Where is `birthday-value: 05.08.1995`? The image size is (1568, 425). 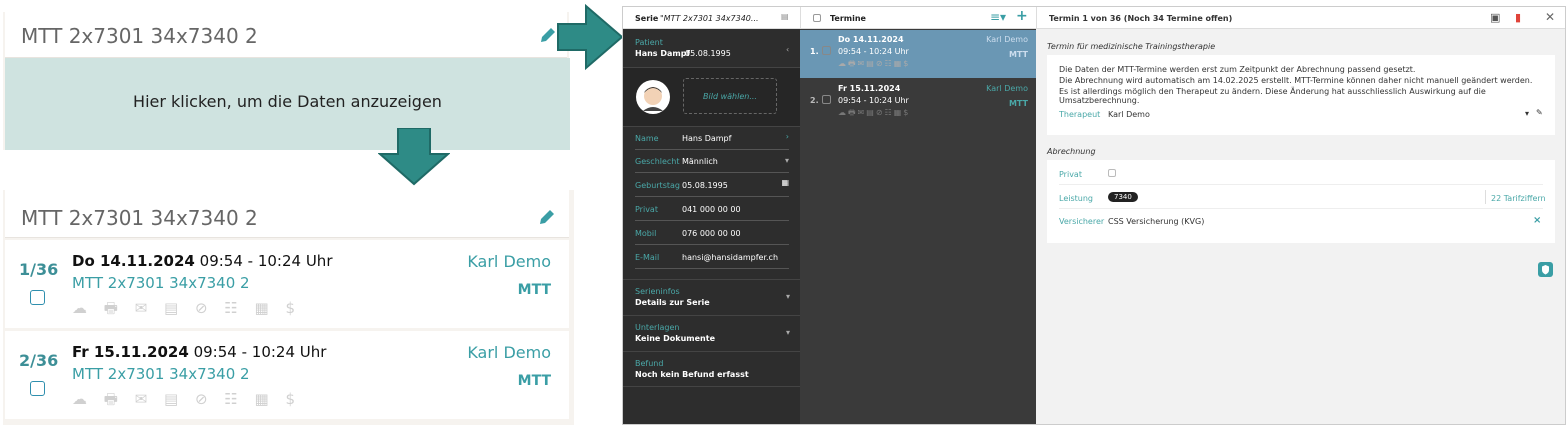
birthday-value: 05.08.1995 is located at coordinates (705, 185).